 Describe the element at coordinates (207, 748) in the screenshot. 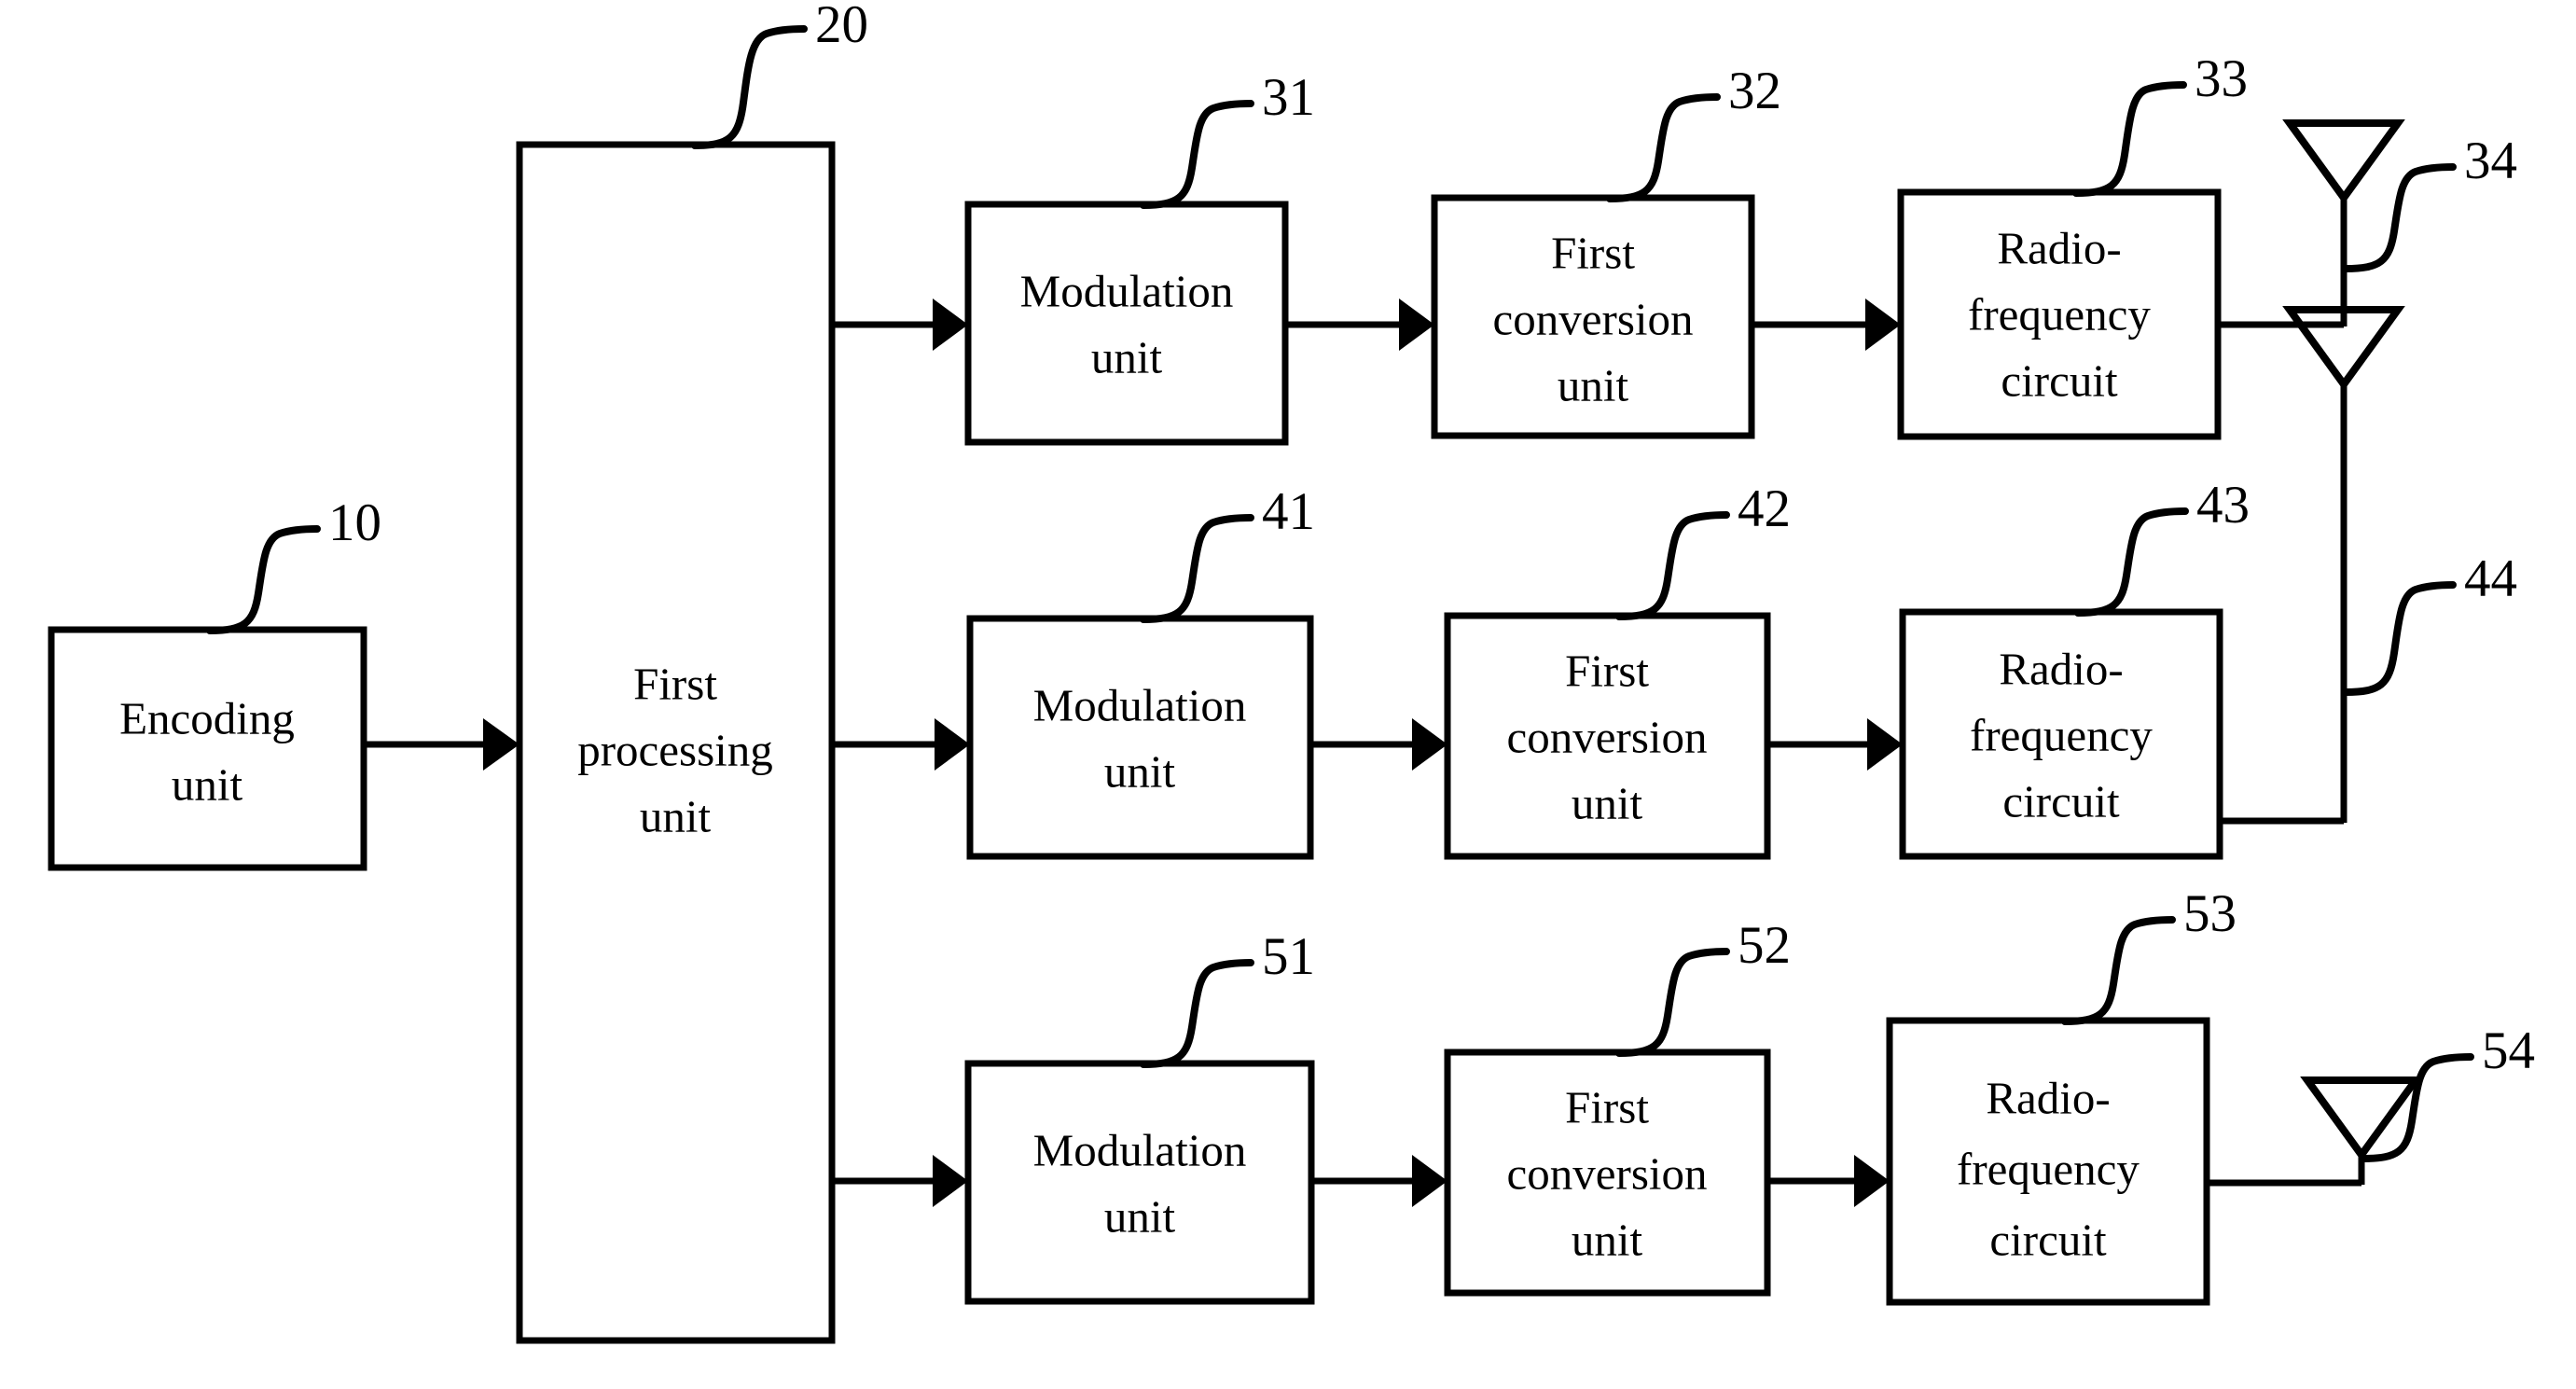

I see `encoding-unit-box` at that location.